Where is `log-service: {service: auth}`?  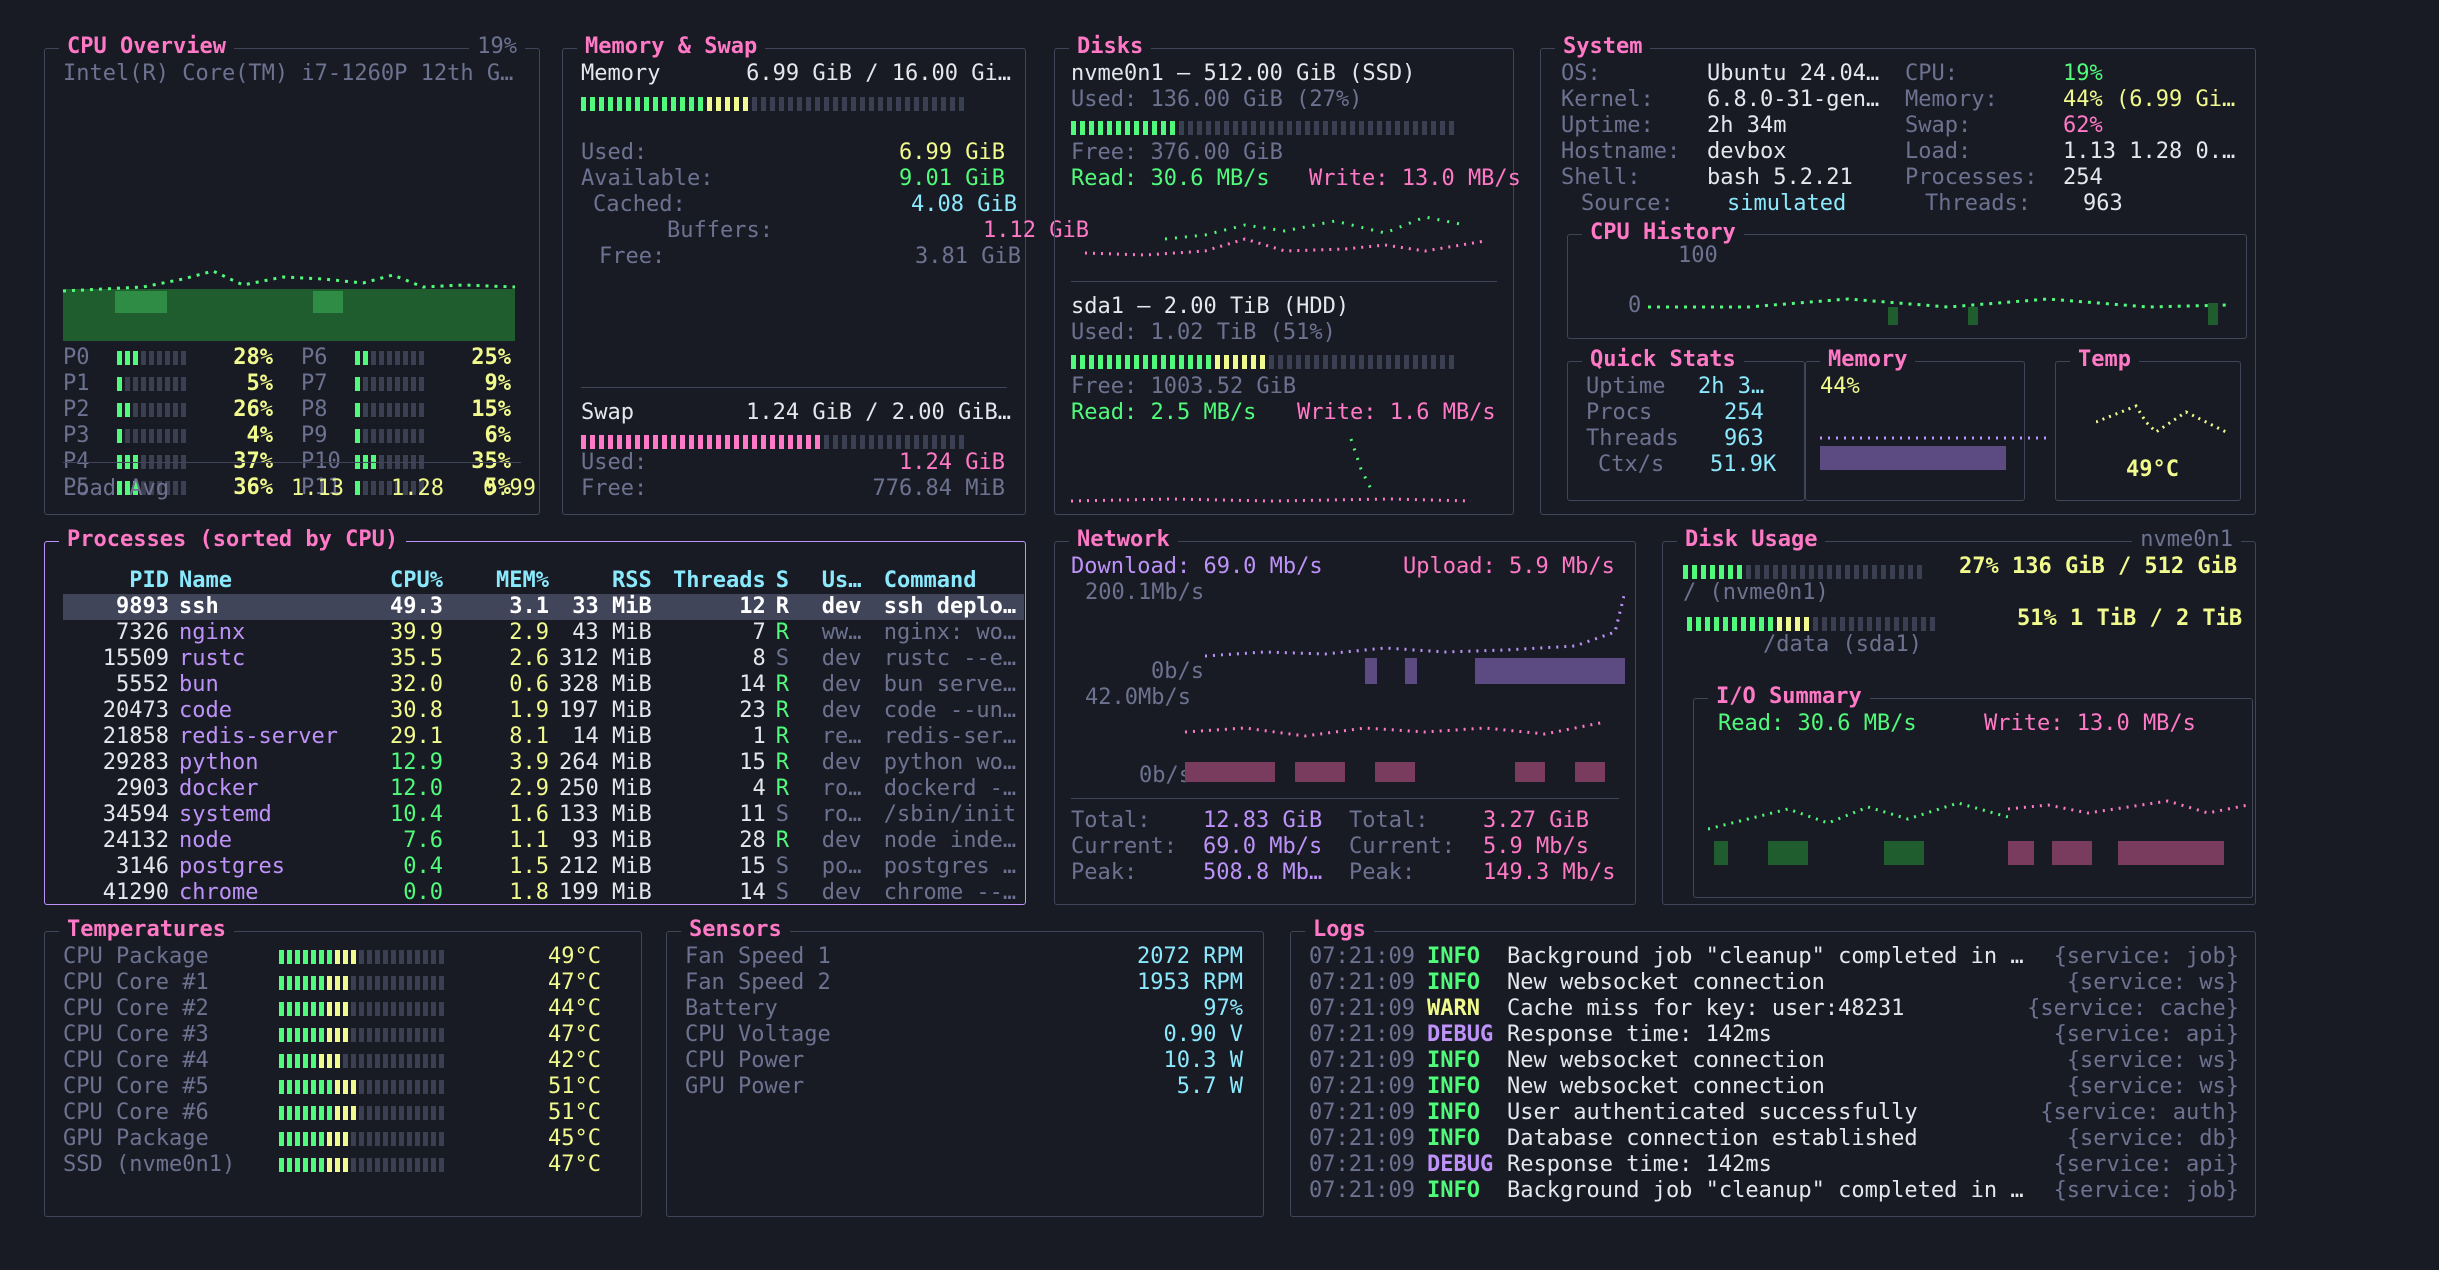
log-service: {service: auth} is located at coordinates (2139, 1112).